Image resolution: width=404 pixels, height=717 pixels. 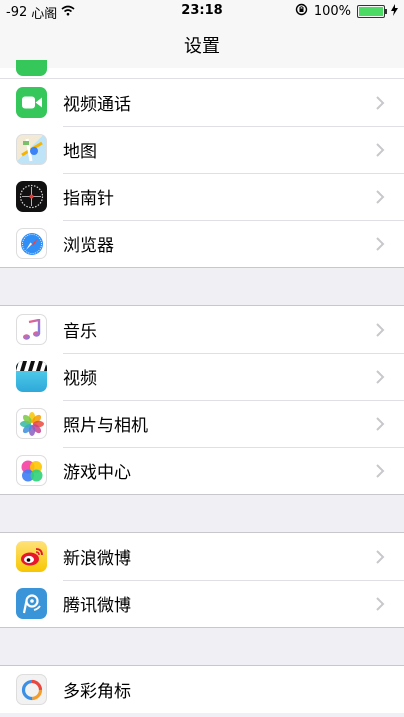 What do you see at coordinates (97, 606) in the screenshot?
I see `row-label: 腾讯微博` at bounding box center [97, 606].